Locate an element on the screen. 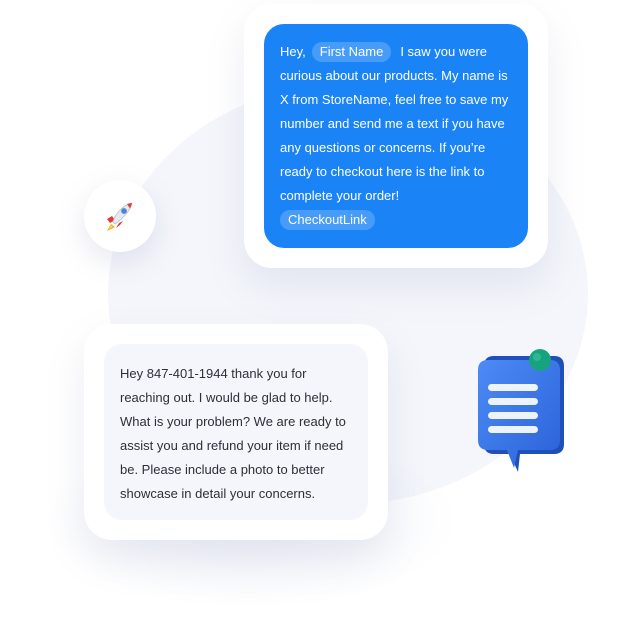  incoming-message-line: Hey 847-401-1944 thank you for is located at coordinates (213, 373).